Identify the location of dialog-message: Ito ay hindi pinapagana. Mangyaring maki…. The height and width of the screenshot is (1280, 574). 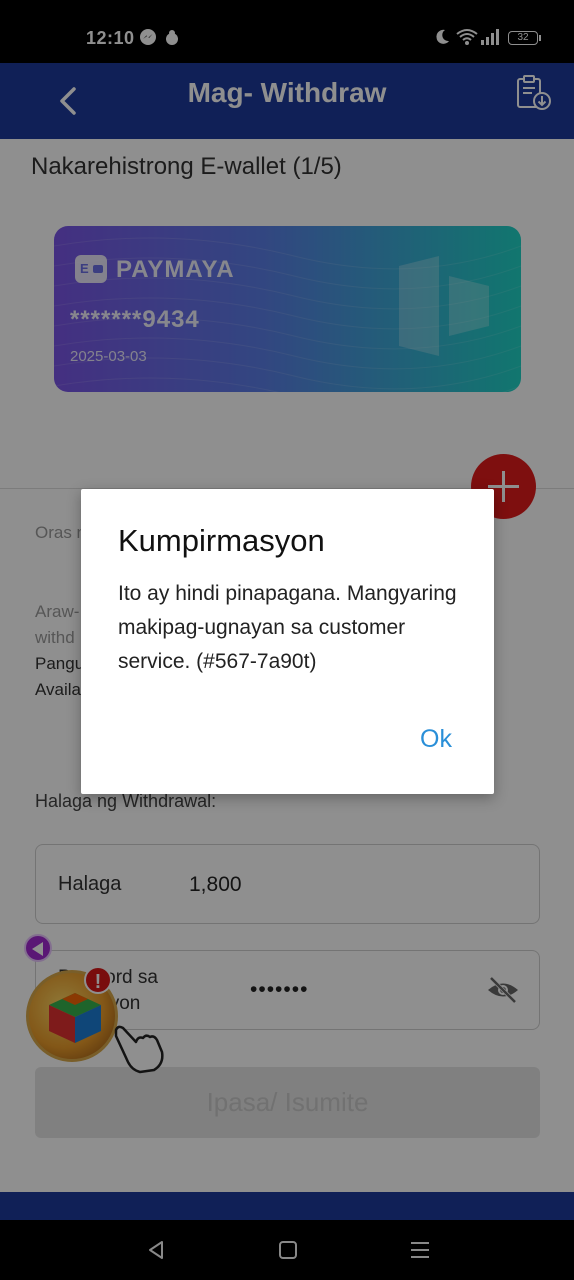
(287, 627).